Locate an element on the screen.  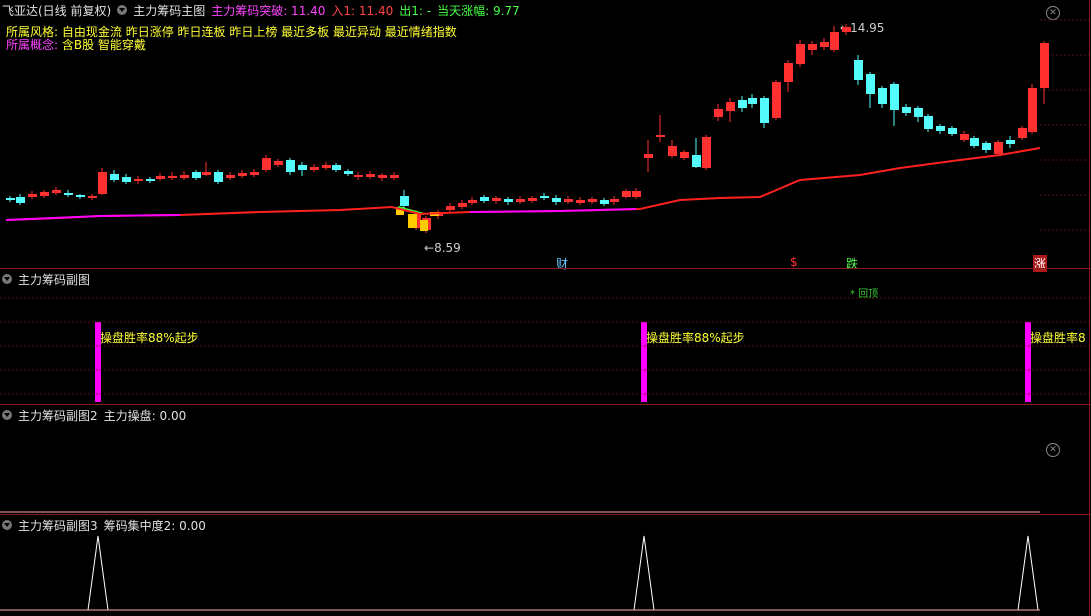
sub3-value: 筹码集中度2: 0.00 is located at coordinates (154, 525).